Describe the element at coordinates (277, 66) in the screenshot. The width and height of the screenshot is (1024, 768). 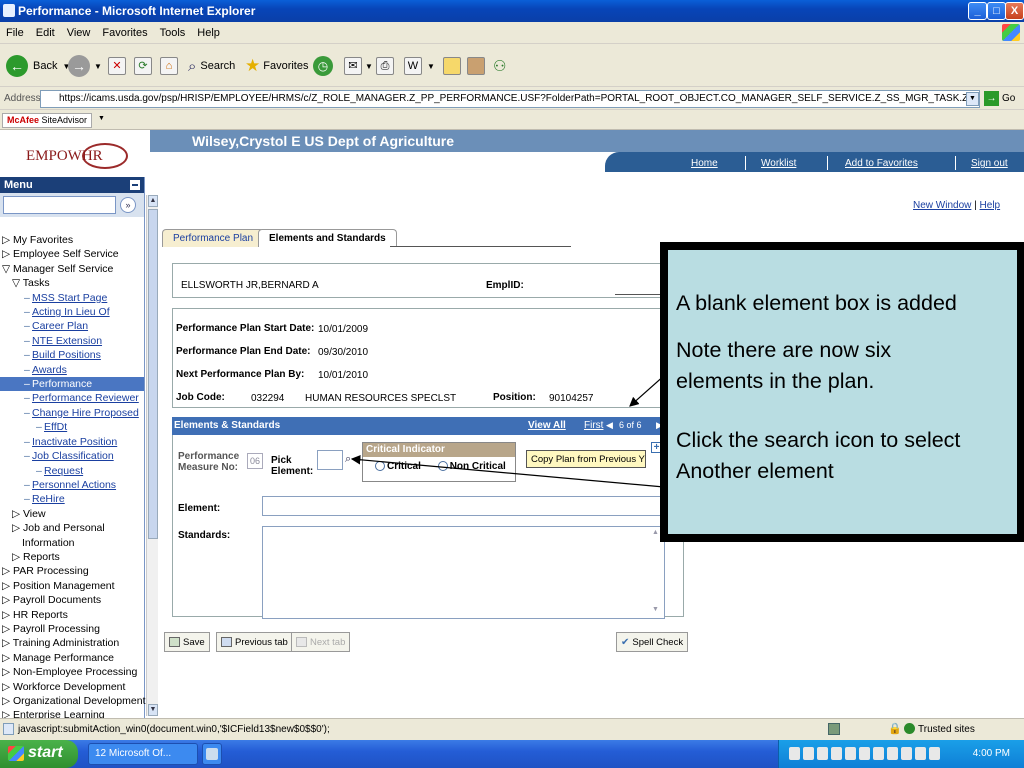
I see `favorites-button: ★ Favorites` at that location.